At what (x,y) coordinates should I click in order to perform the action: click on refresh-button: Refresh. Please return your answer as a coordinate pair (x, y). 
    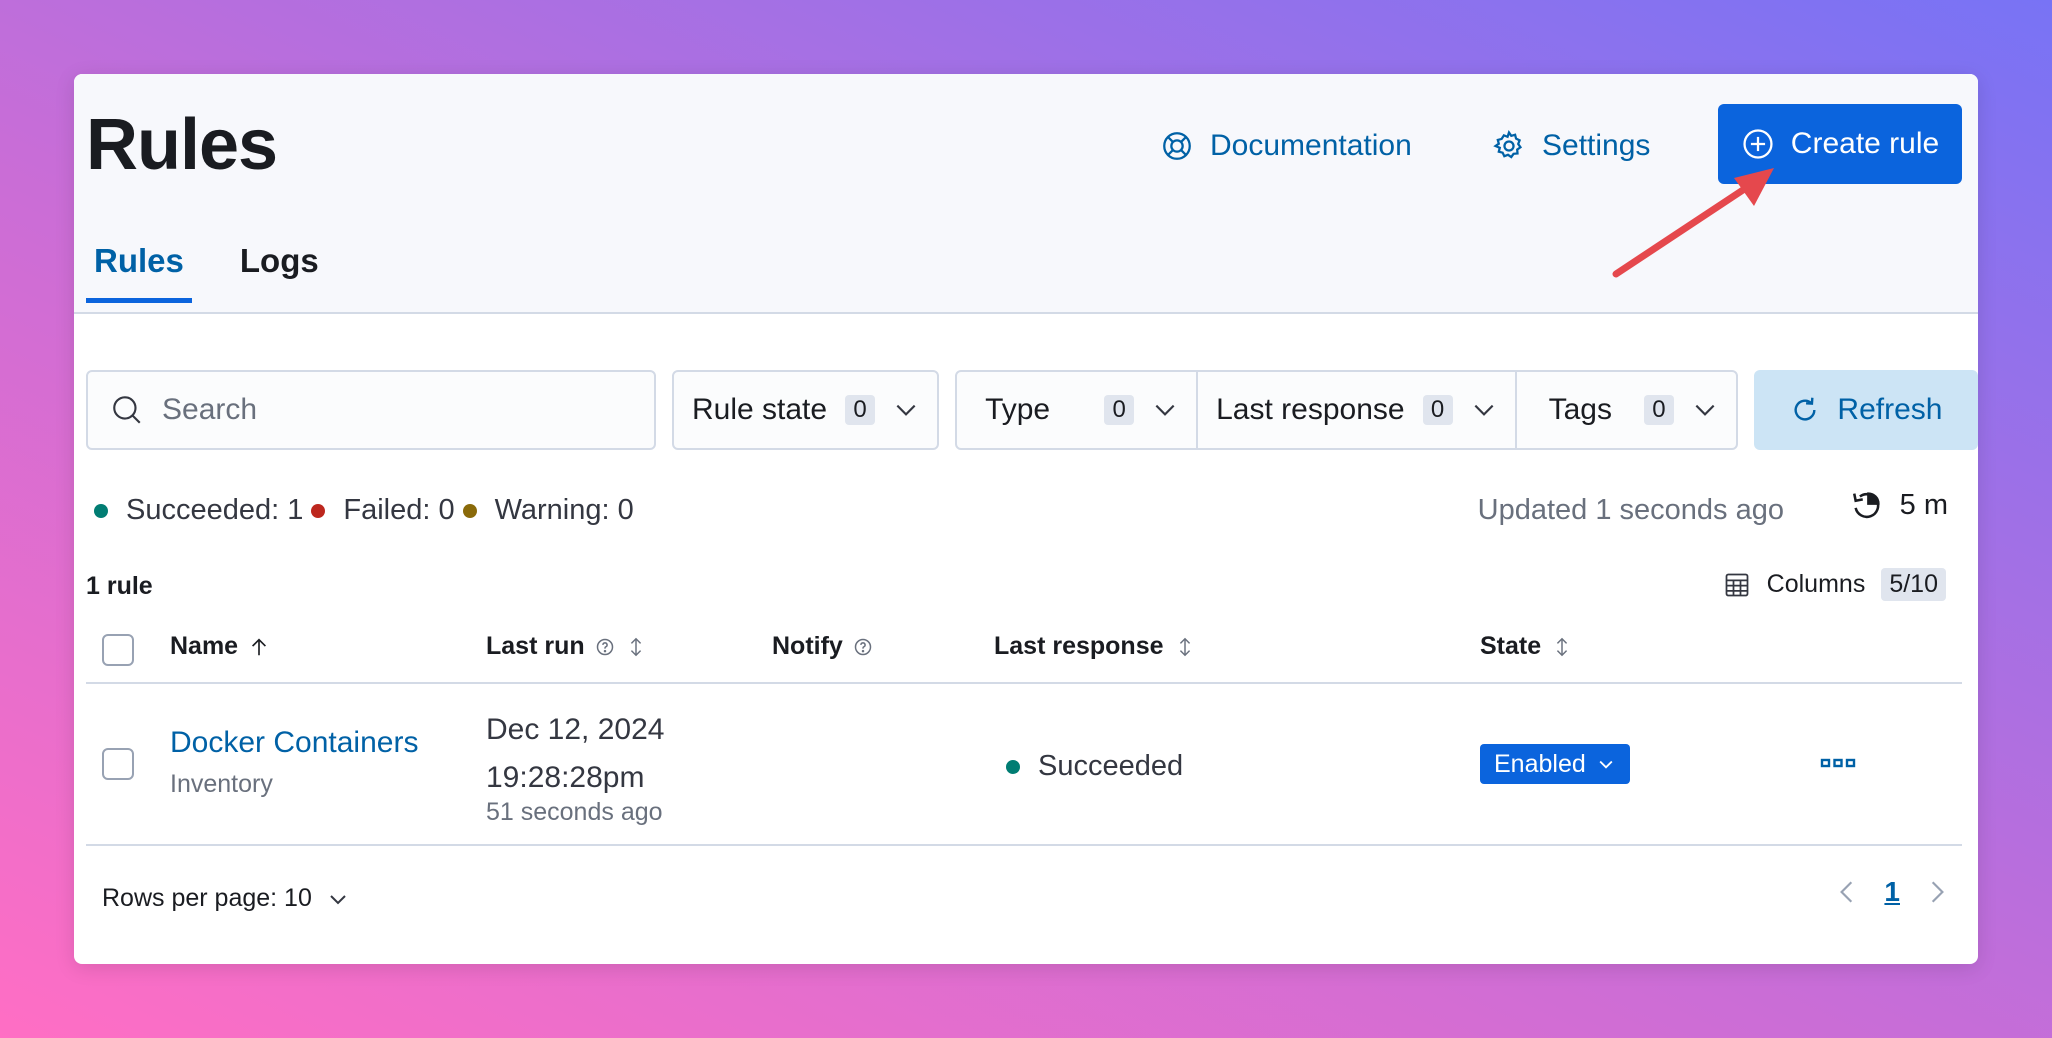
    Looking at the image, I should click on (1865, 410).